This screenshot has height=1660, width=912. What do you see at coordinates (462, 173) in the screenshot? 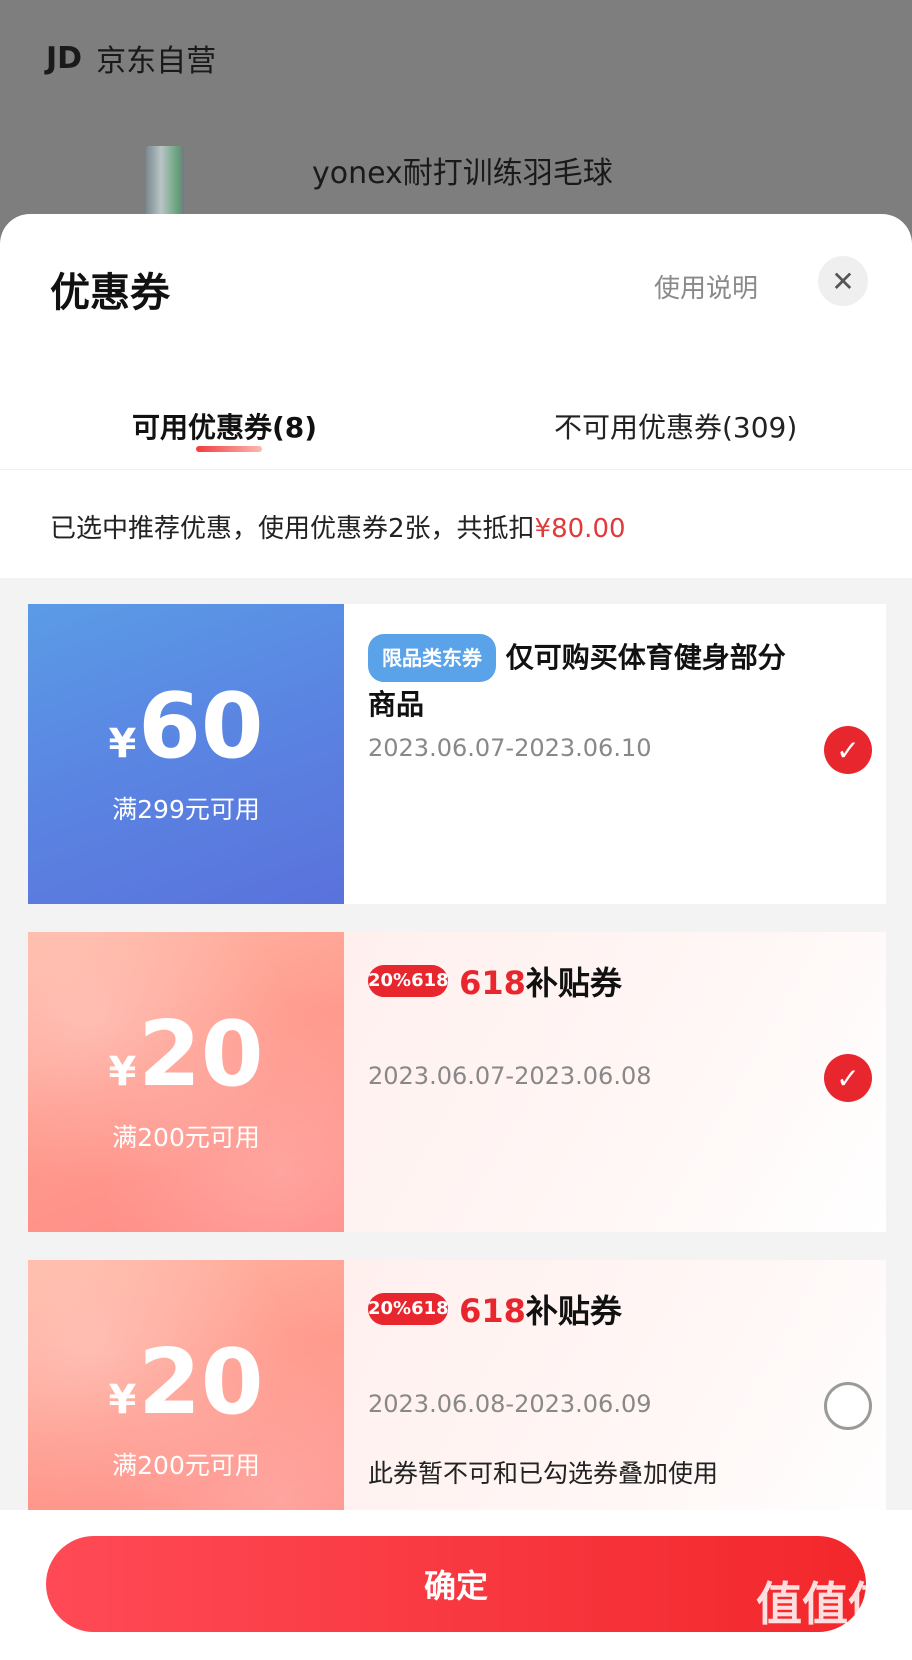
I see `product-title: yonex耐打训练羽毛球` at bounding box center [462, 173].